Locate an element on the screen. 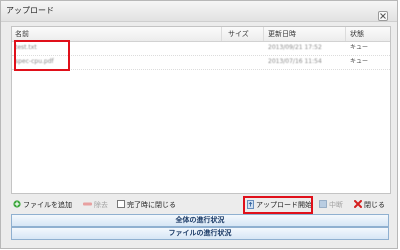 The image size is (400, 250). red-x-icon is located at coordinates (358, 204).